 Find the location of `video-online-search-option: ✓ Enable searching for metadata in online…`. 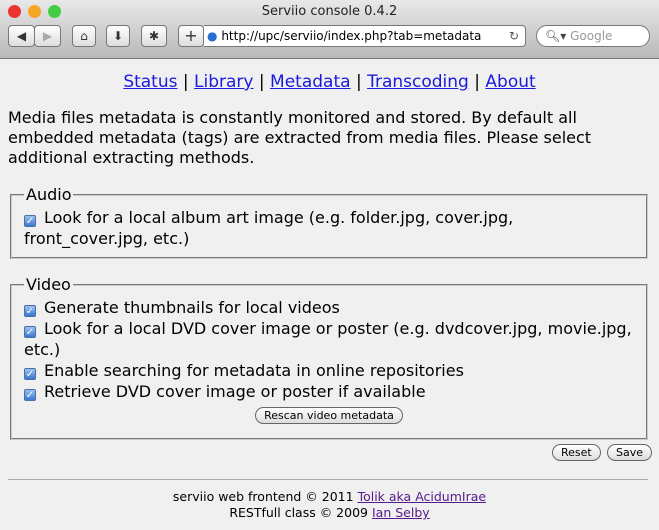

video-online-search-option: ✓ Enable searching for metadata in online… is located at coordinates (329, 370).